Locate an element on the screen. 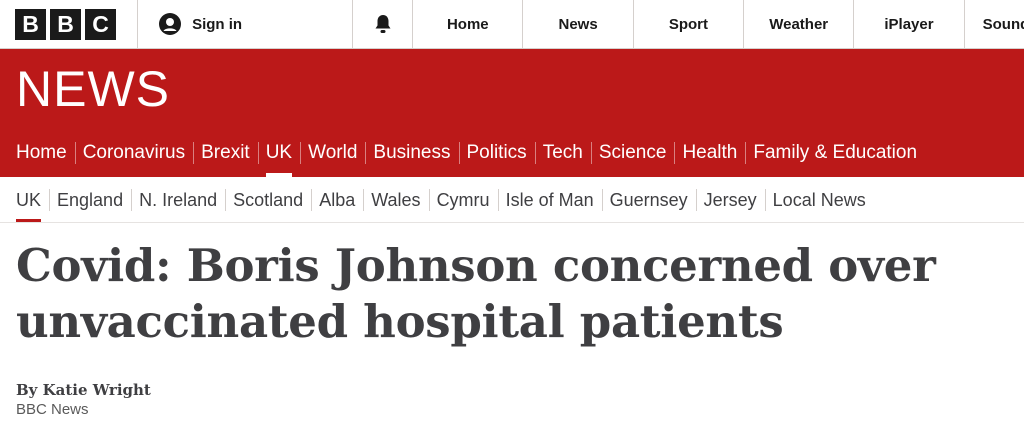 This screenshot has height=426, width=1024. global-link-iplayer: iPlayer is located at coordinates (909, 24).